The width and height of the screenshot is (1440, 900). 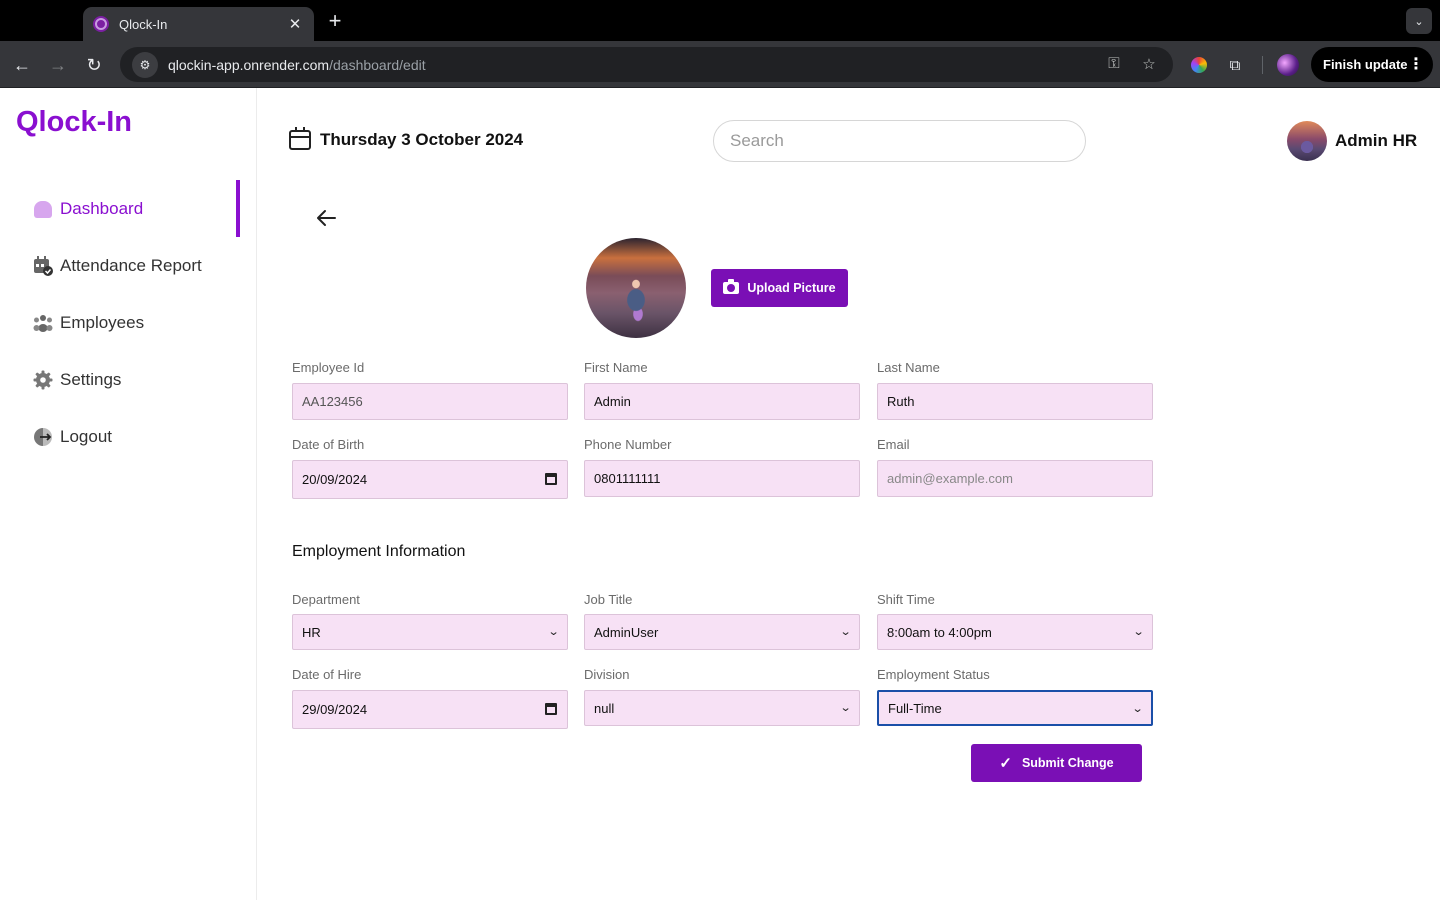 I want to click on department-select: HR ⌄, so click(x=430, y=632).